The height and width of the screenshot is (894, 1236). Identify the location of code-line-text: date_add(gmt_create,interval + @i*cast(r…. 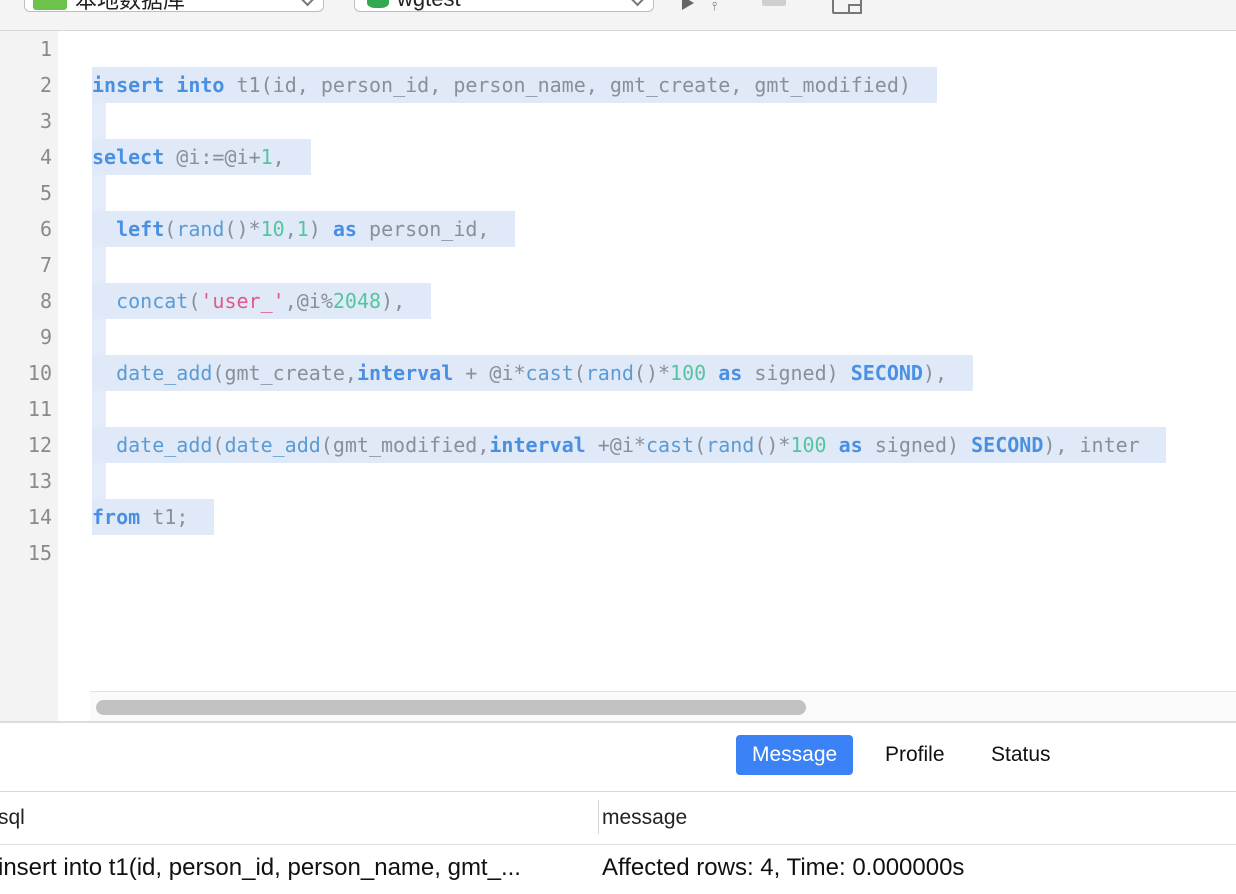
(533, 373).